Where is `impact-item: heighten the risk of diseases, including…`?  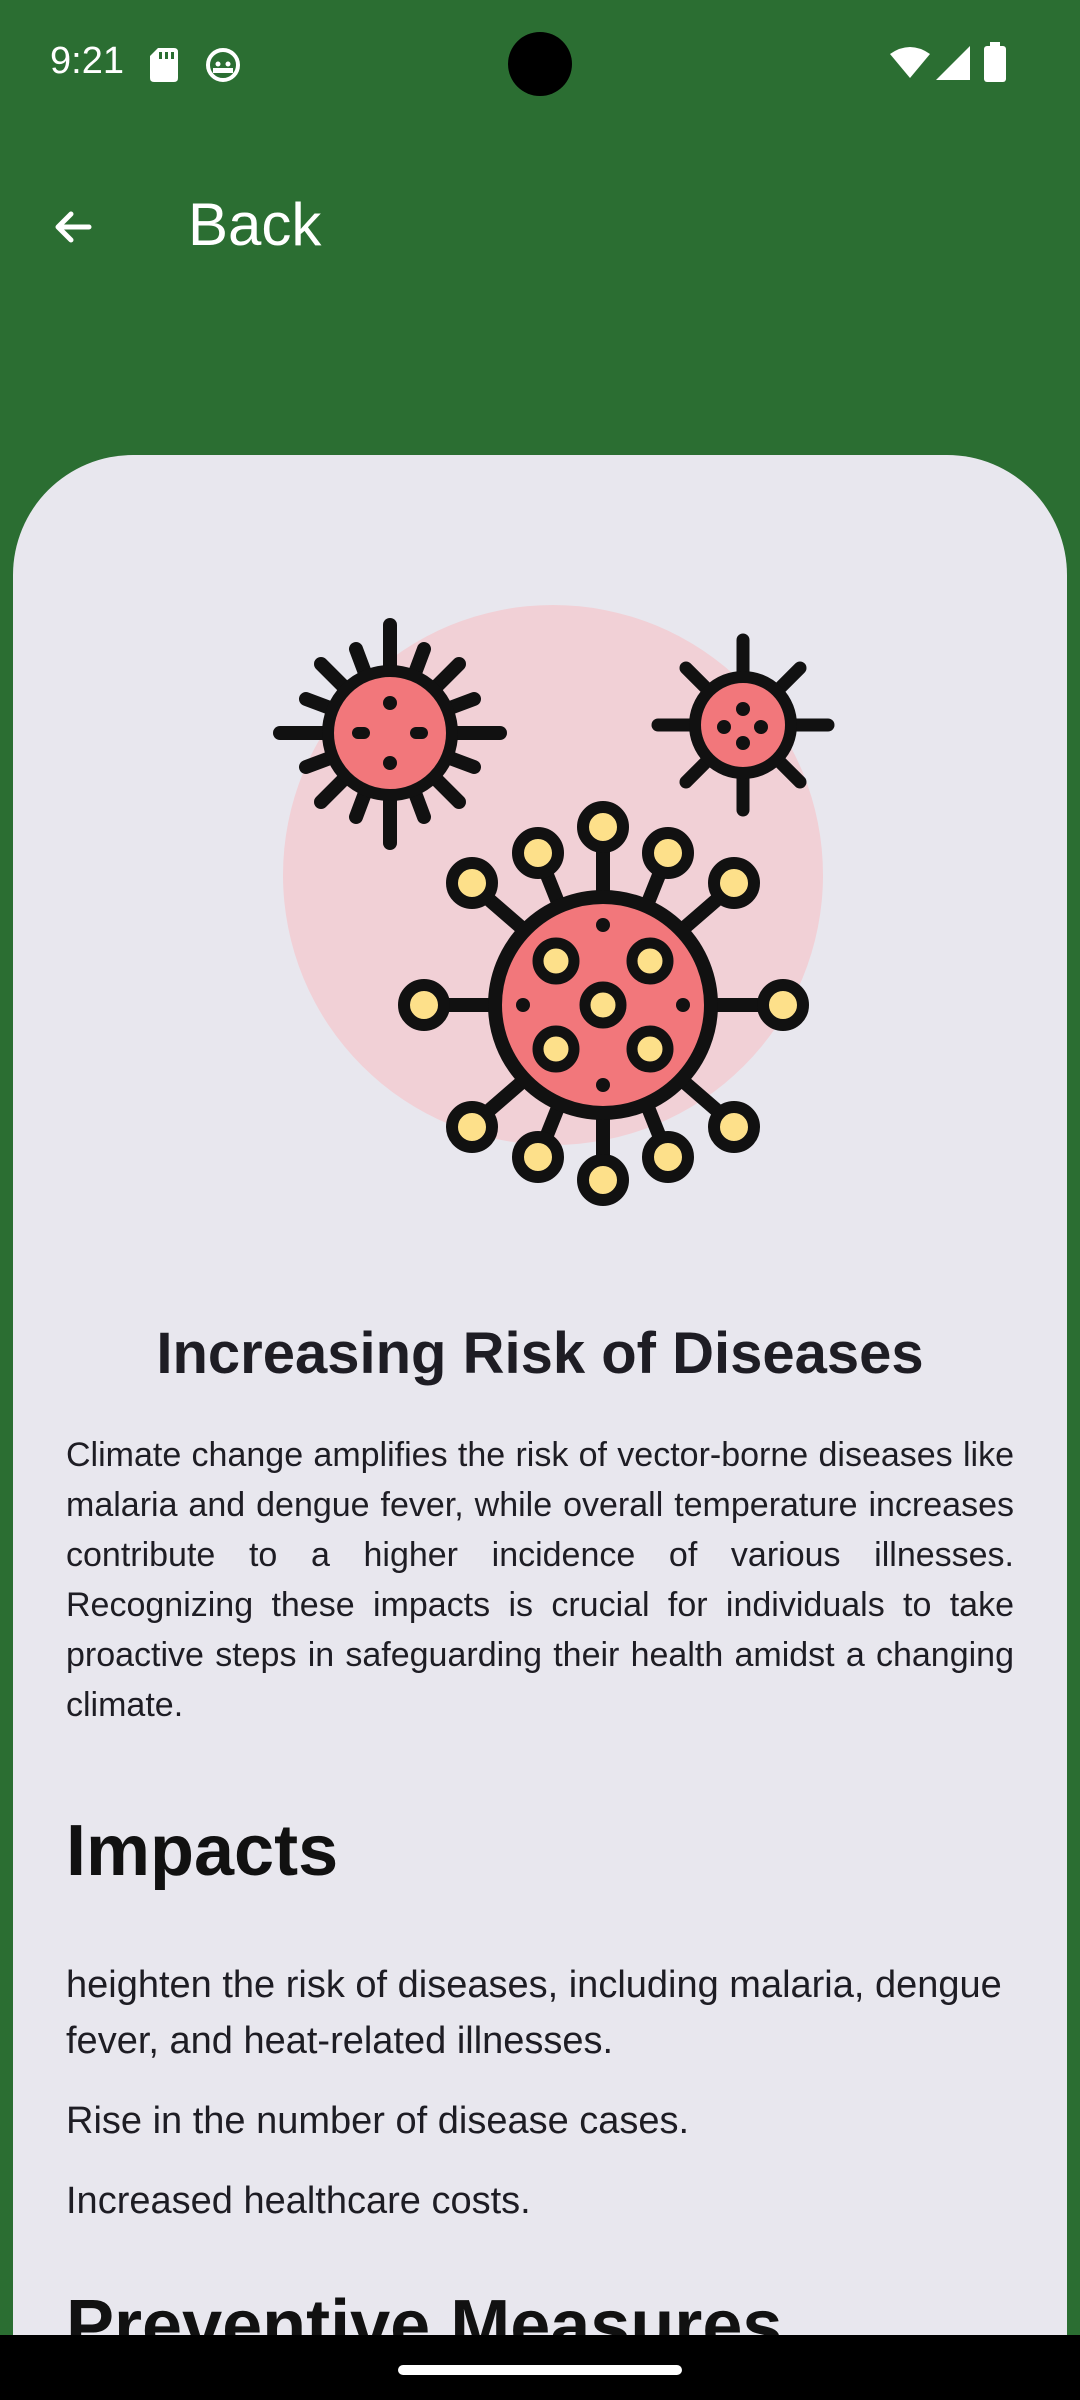 impact-item: heighten the risk of diseases, including… is located at coordinates (534, 2013).